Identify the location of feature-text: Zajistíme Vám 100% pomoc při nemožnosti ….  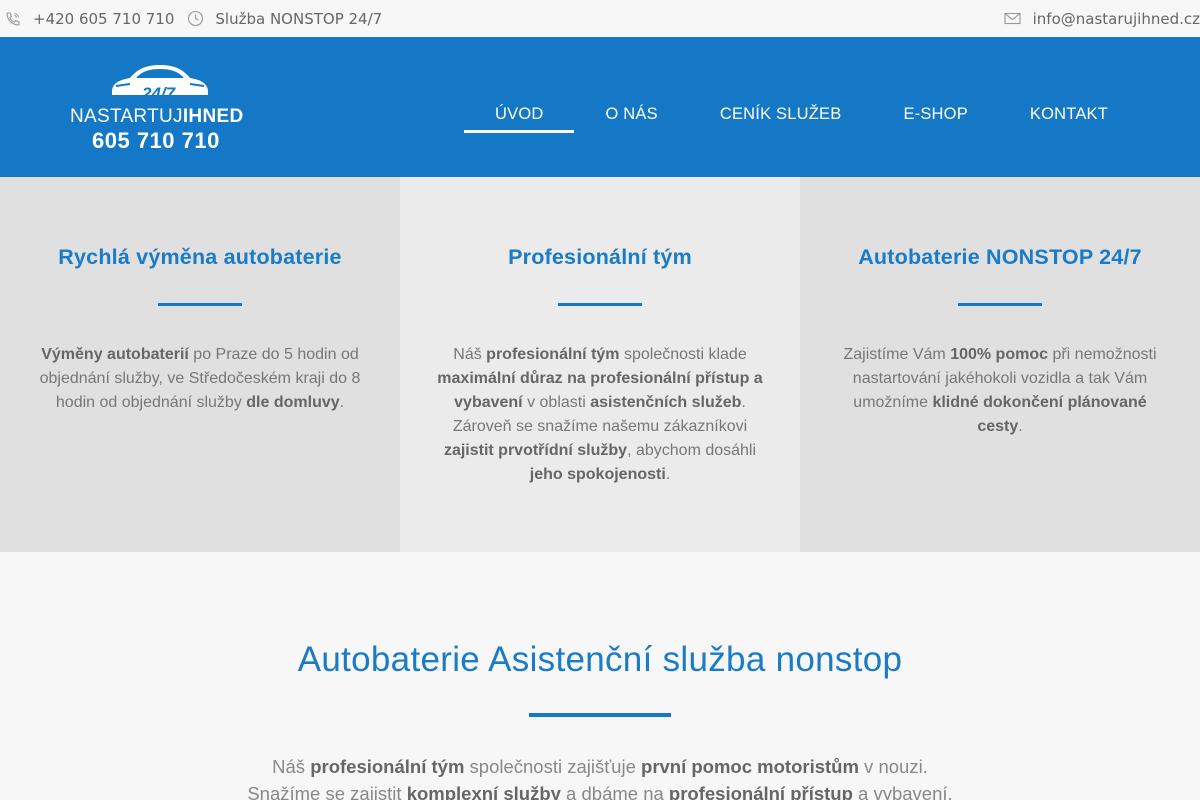
(1000, 390).